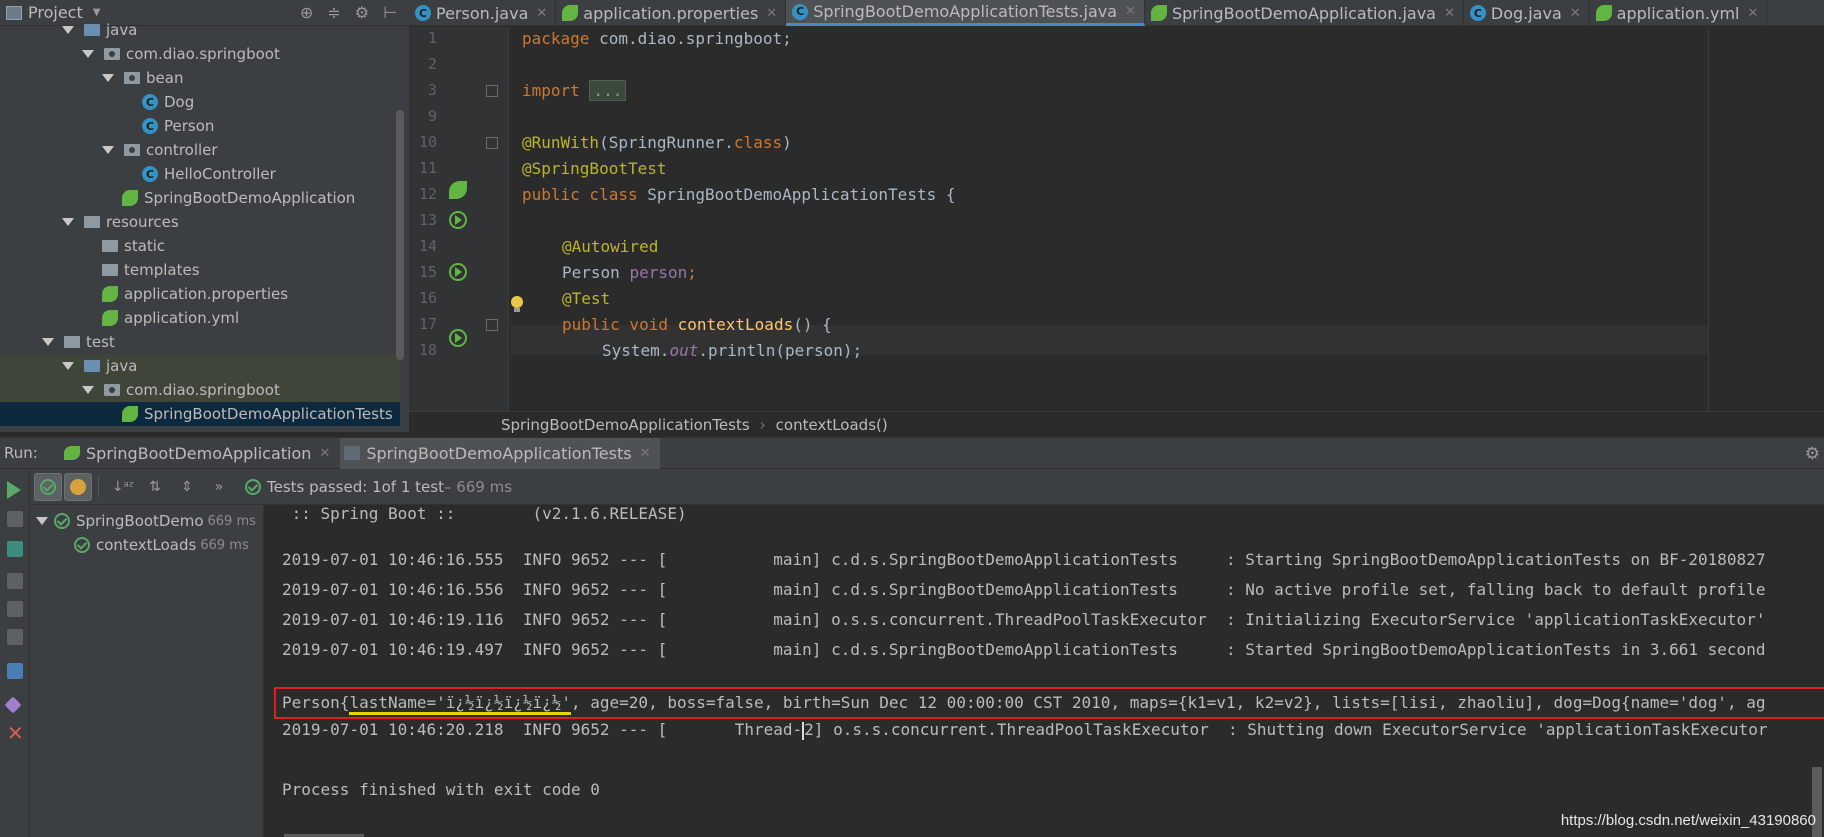 The height and width of the screenshot is (837, 1824). I want to click on tree-item: SpringBootDemoApplication, so click(200, 198).